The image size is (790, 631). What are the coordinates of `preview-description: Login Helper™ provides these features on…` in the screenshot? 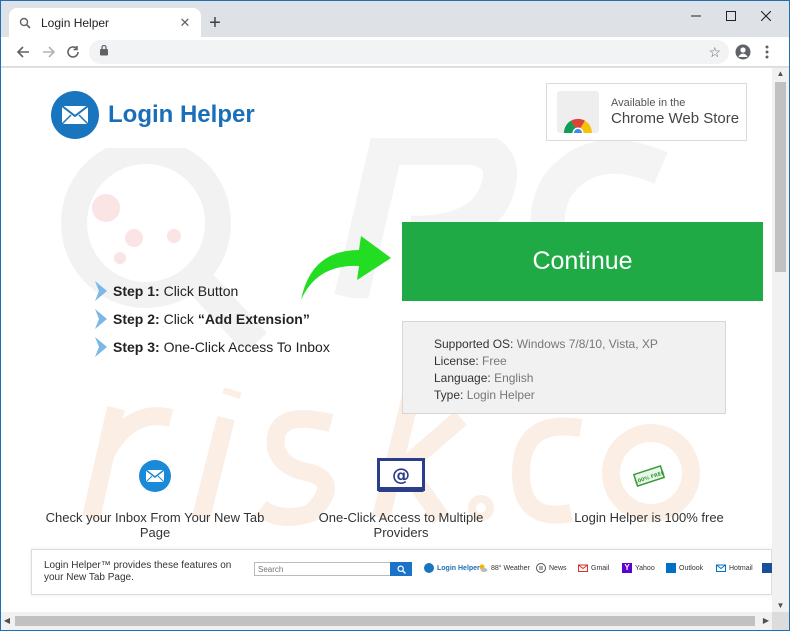 It's located at (138, 571).